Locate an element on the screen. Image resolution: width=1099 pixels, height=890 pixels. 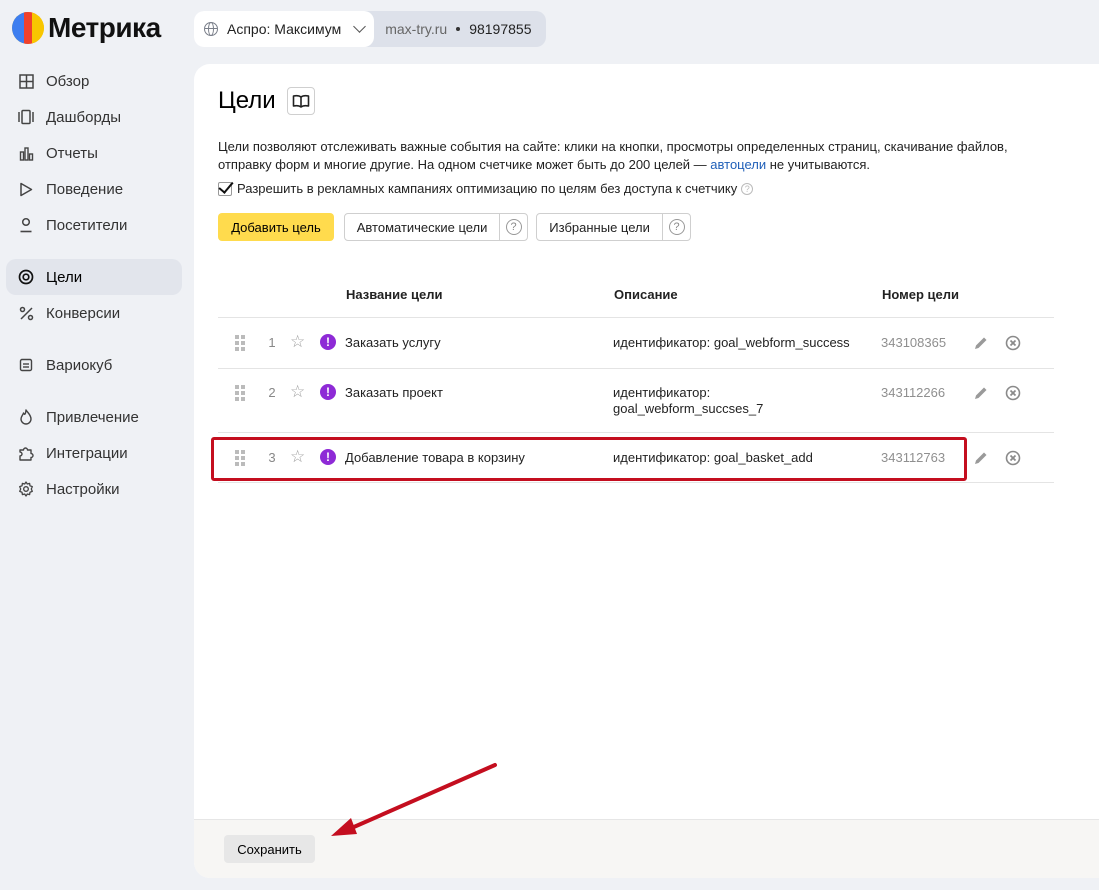
app-title: Метрика is located at coordinates (104, 27).